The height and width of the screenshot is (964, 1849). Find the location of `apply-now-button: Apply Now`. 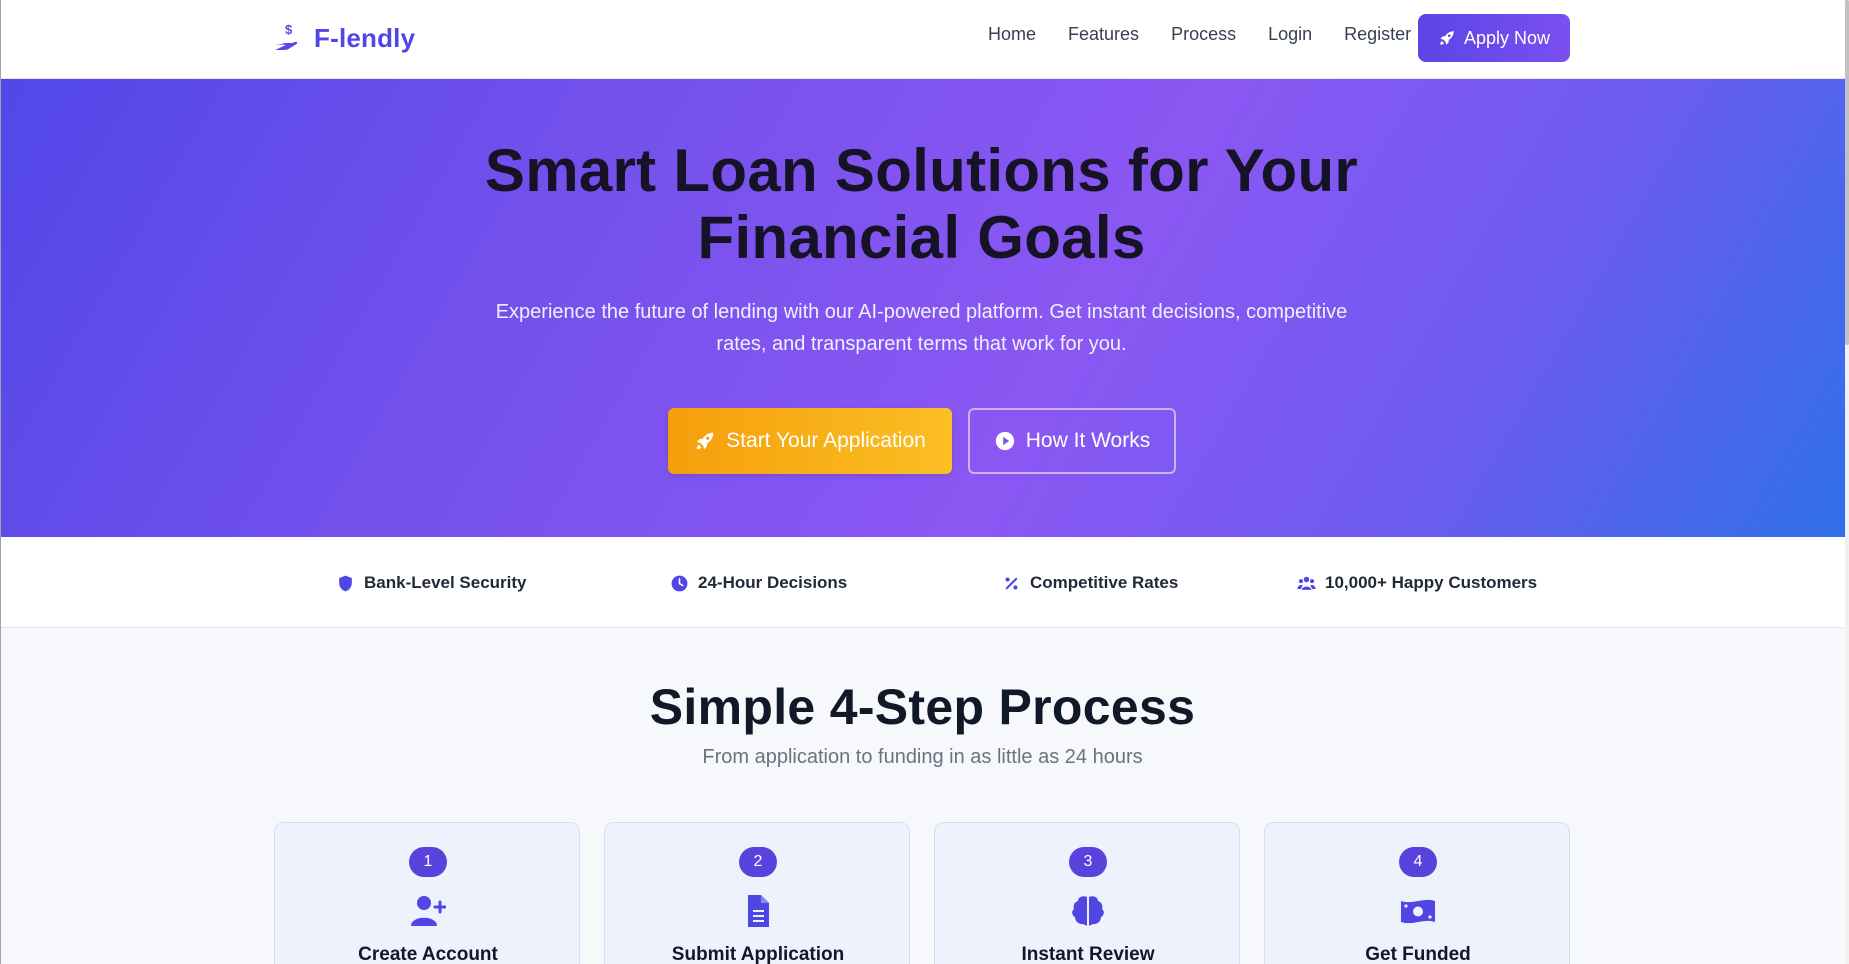

apply-now-button: Apply Now is located at coordinates (1494, 38).